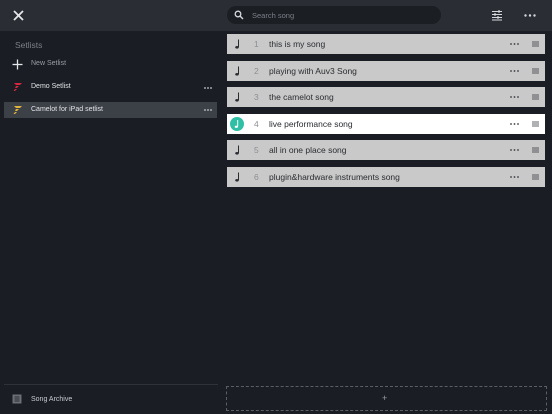 The width and height of the screenshot is (552, 414). I want to click on setlist-label: Camelot for iPad setlist, so click(67, 109).